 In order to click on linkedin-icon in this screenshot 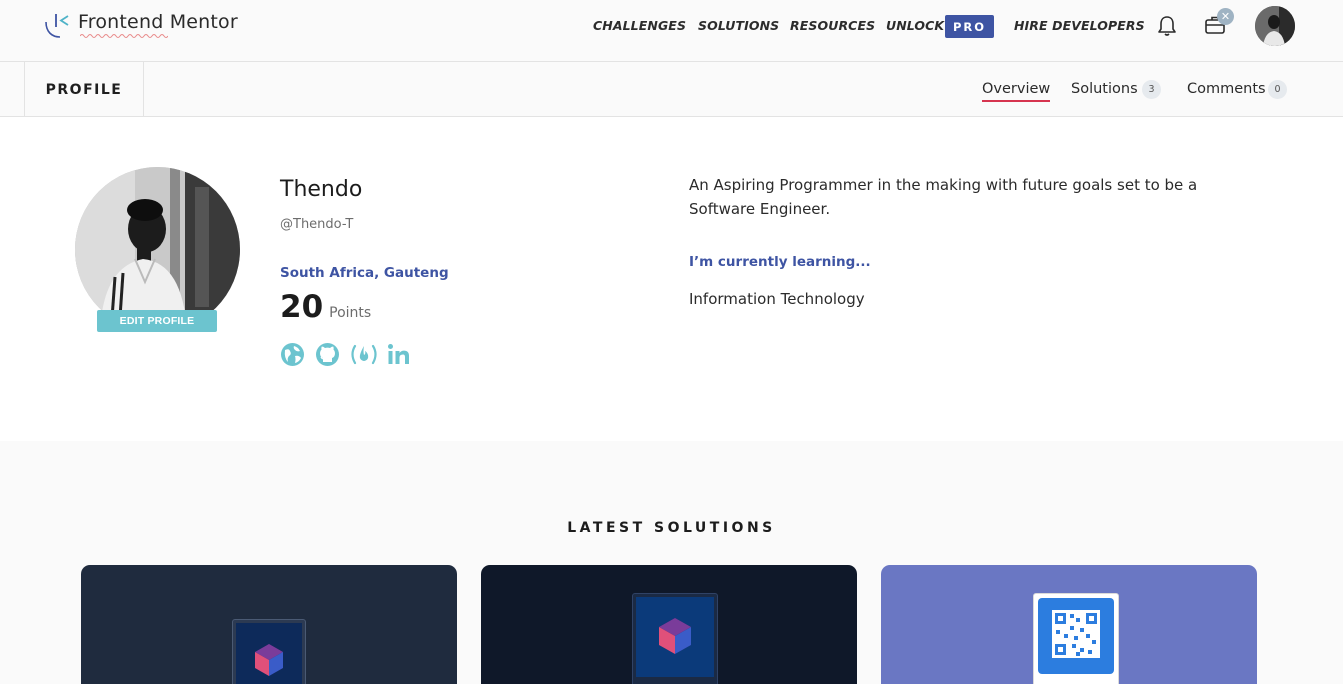, I will do `click(399, 356)`.